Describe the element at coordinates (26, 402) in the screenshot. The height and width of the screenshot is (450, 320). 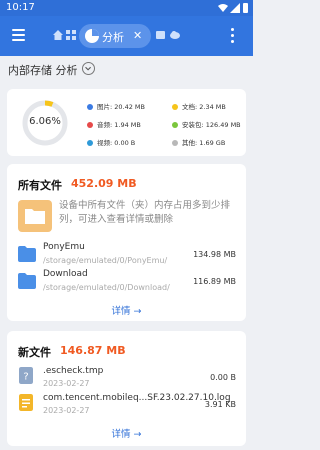
I see `log-file-icon` at that location.